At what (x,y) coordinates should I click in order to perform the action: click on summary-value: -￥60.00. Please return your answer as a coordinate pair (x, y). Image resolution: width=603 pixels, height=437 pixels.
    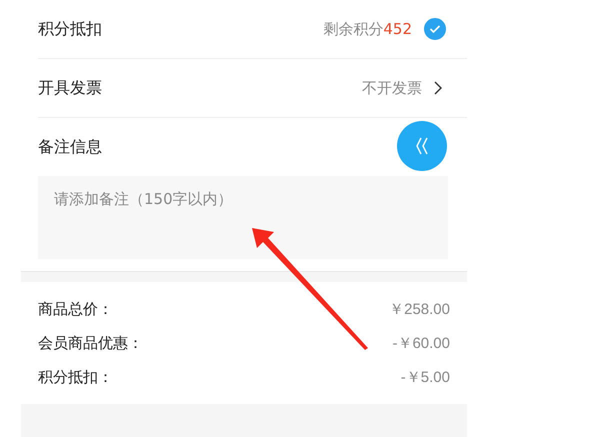
    Looking at the image, I should click on (421, 343).